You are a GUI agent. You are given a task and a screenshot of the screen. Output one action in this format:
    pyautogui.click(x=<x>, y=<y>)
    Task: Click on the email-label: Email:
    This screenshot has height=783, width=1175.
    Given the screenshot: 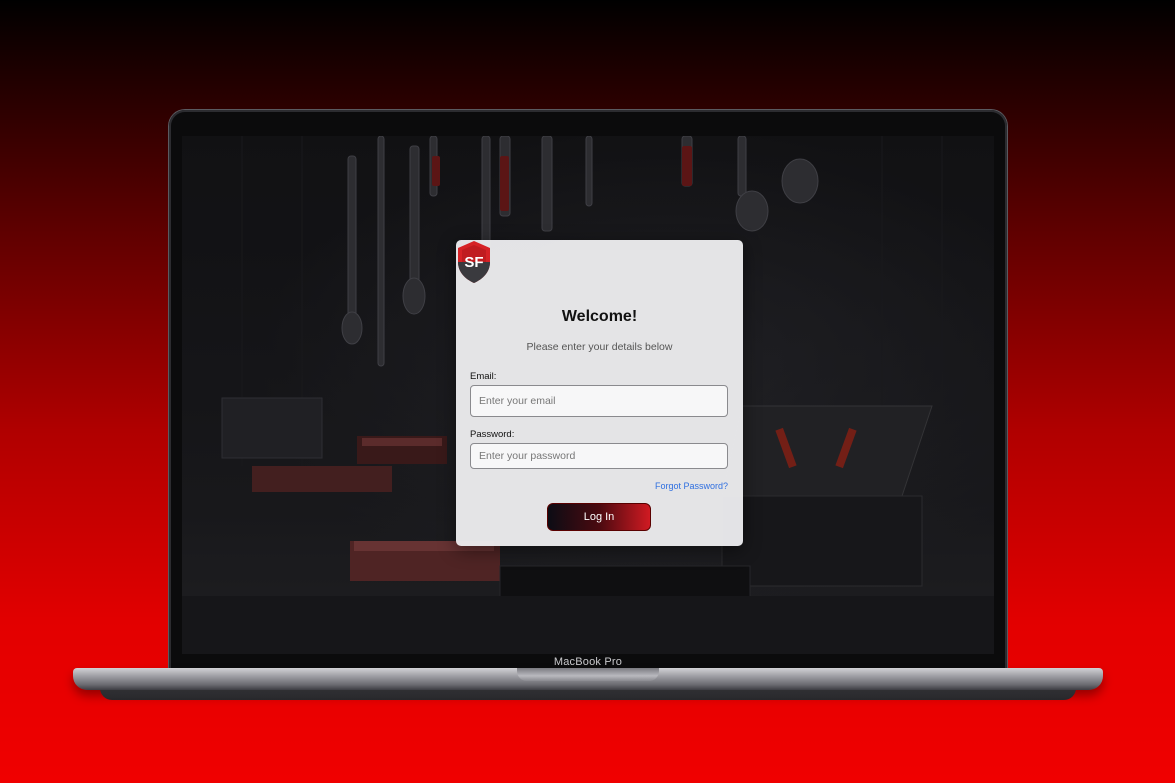 What is the action you would take?
    pyautogui.click(x=483, y=376)
    